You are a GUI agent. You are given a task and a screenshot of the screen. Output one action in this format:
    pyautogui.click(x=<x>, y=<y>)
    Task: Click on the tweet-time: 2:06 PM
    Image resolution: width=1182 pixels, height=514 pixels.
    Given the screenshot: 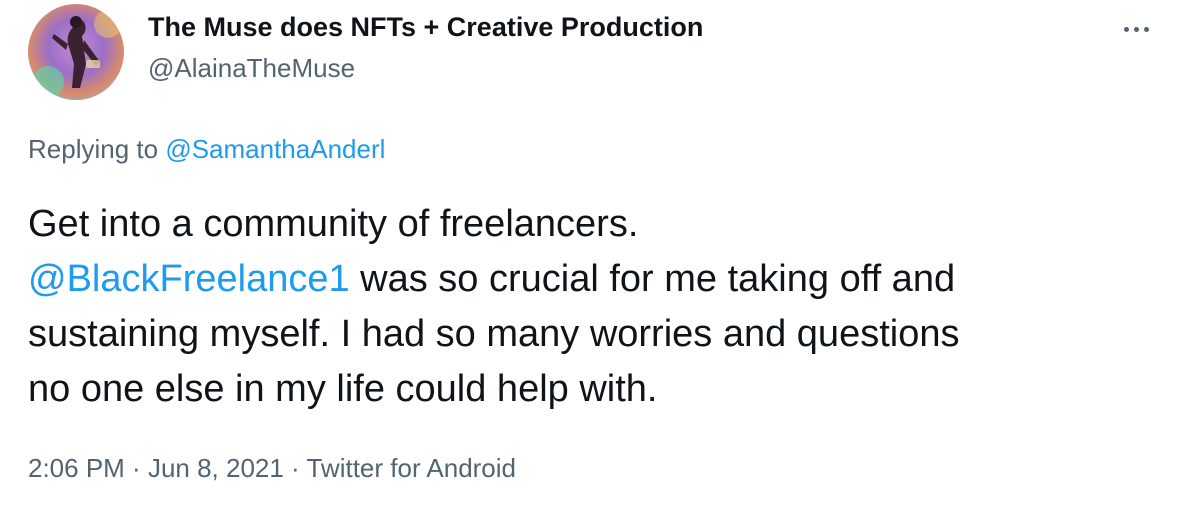 What is the action you would take?
    pyautogui.click(x=76, y=468)
    